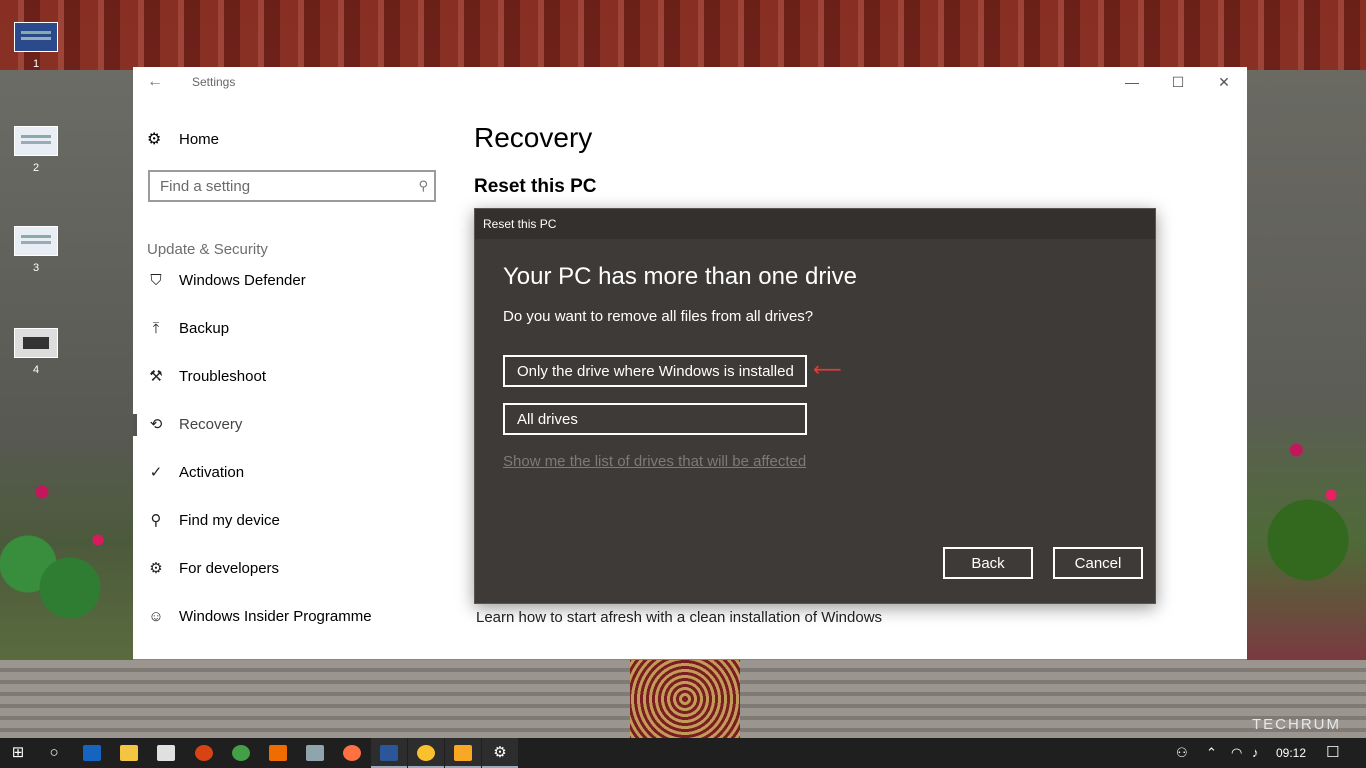  I want to click on desktop-thumbnail-1: 1, so click(36, 46).